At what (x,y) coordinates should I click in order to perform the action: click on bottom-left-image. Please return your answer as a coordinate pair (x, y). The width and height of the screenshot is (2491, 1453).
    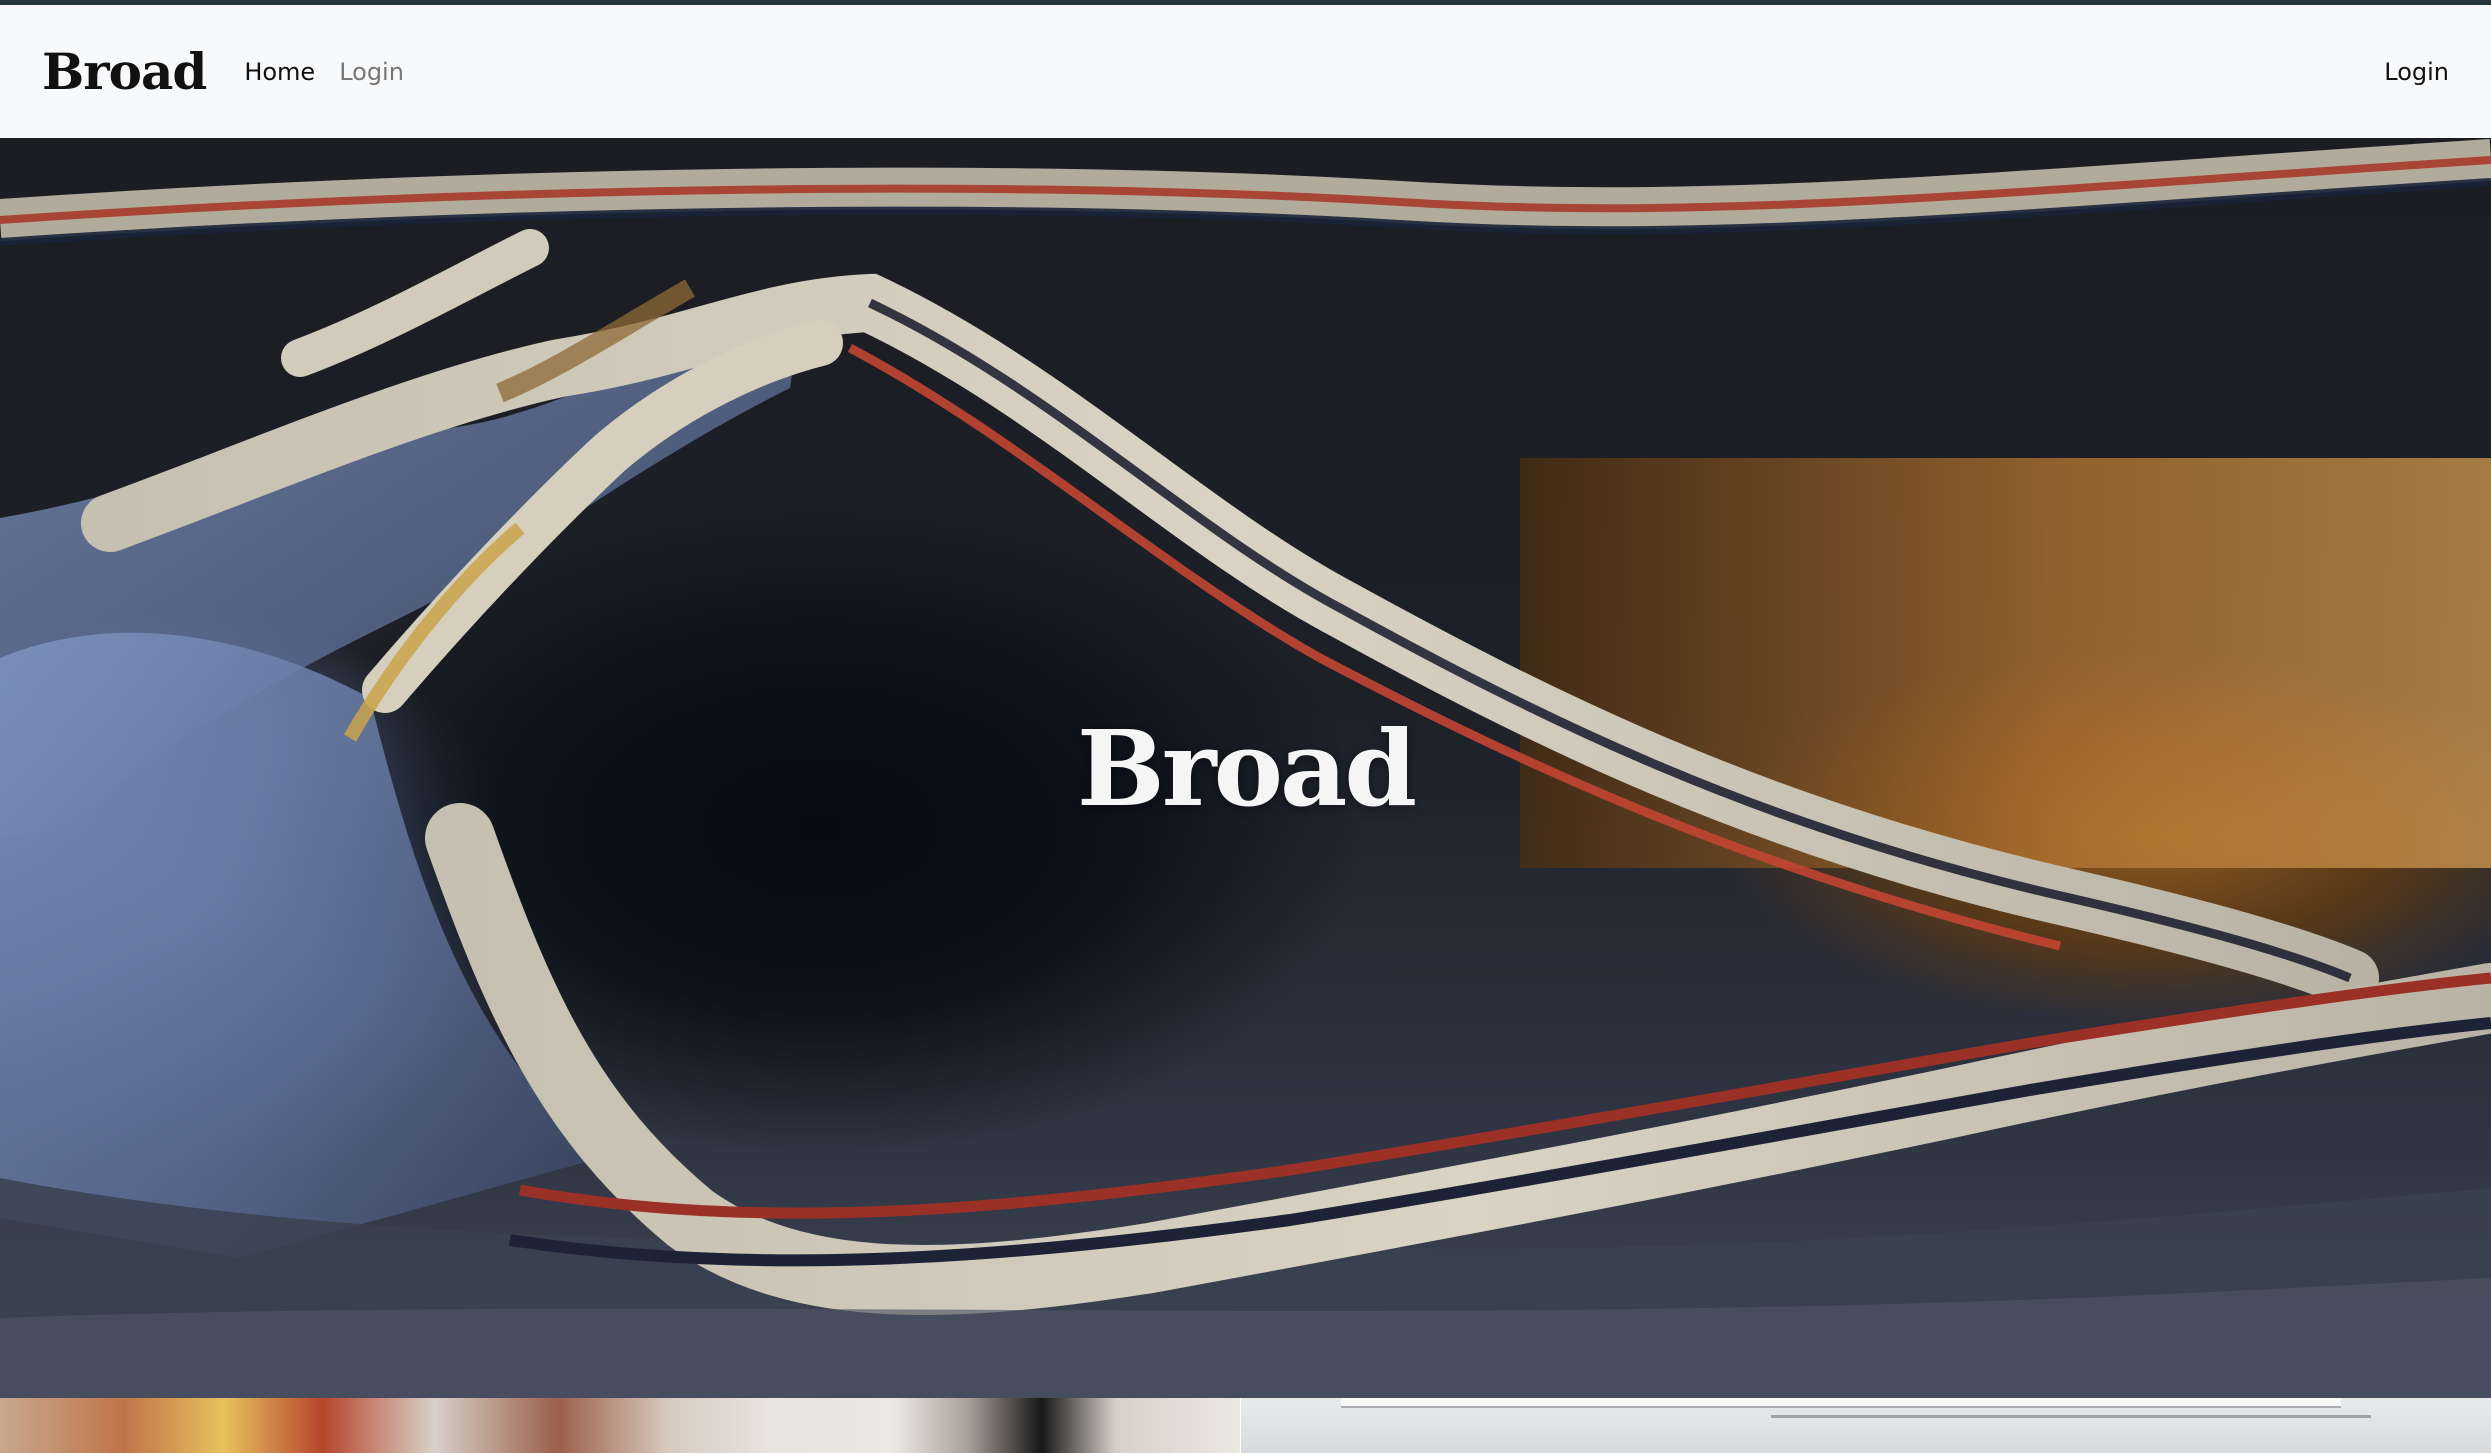
    Looking at the image, I should click on (620, 1425).